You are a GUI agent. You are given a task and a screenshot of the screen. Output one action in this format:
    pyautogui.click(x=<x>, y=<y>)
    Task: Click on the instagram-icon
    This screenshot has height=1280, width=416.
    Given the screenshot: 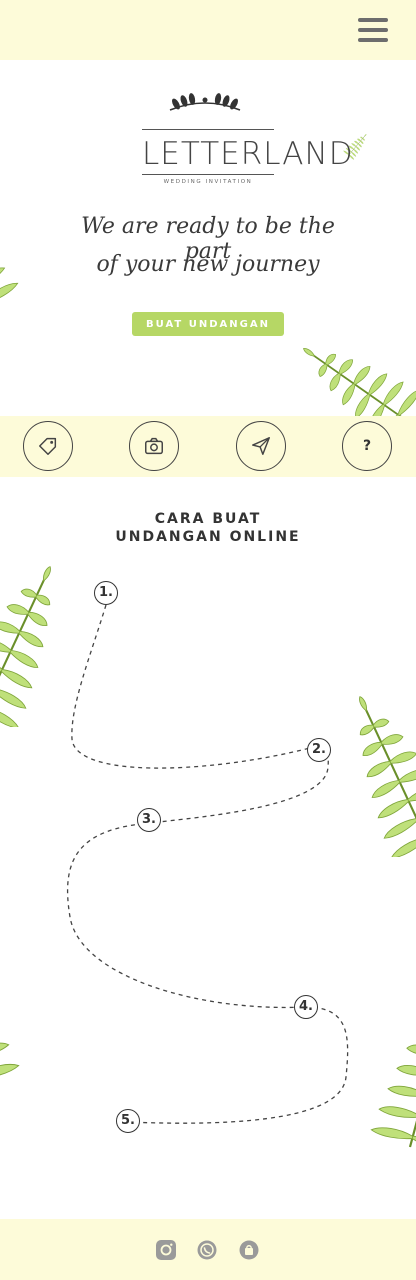 What is the action you would take?
    pyautogui.click(x=166, y=1250)
    